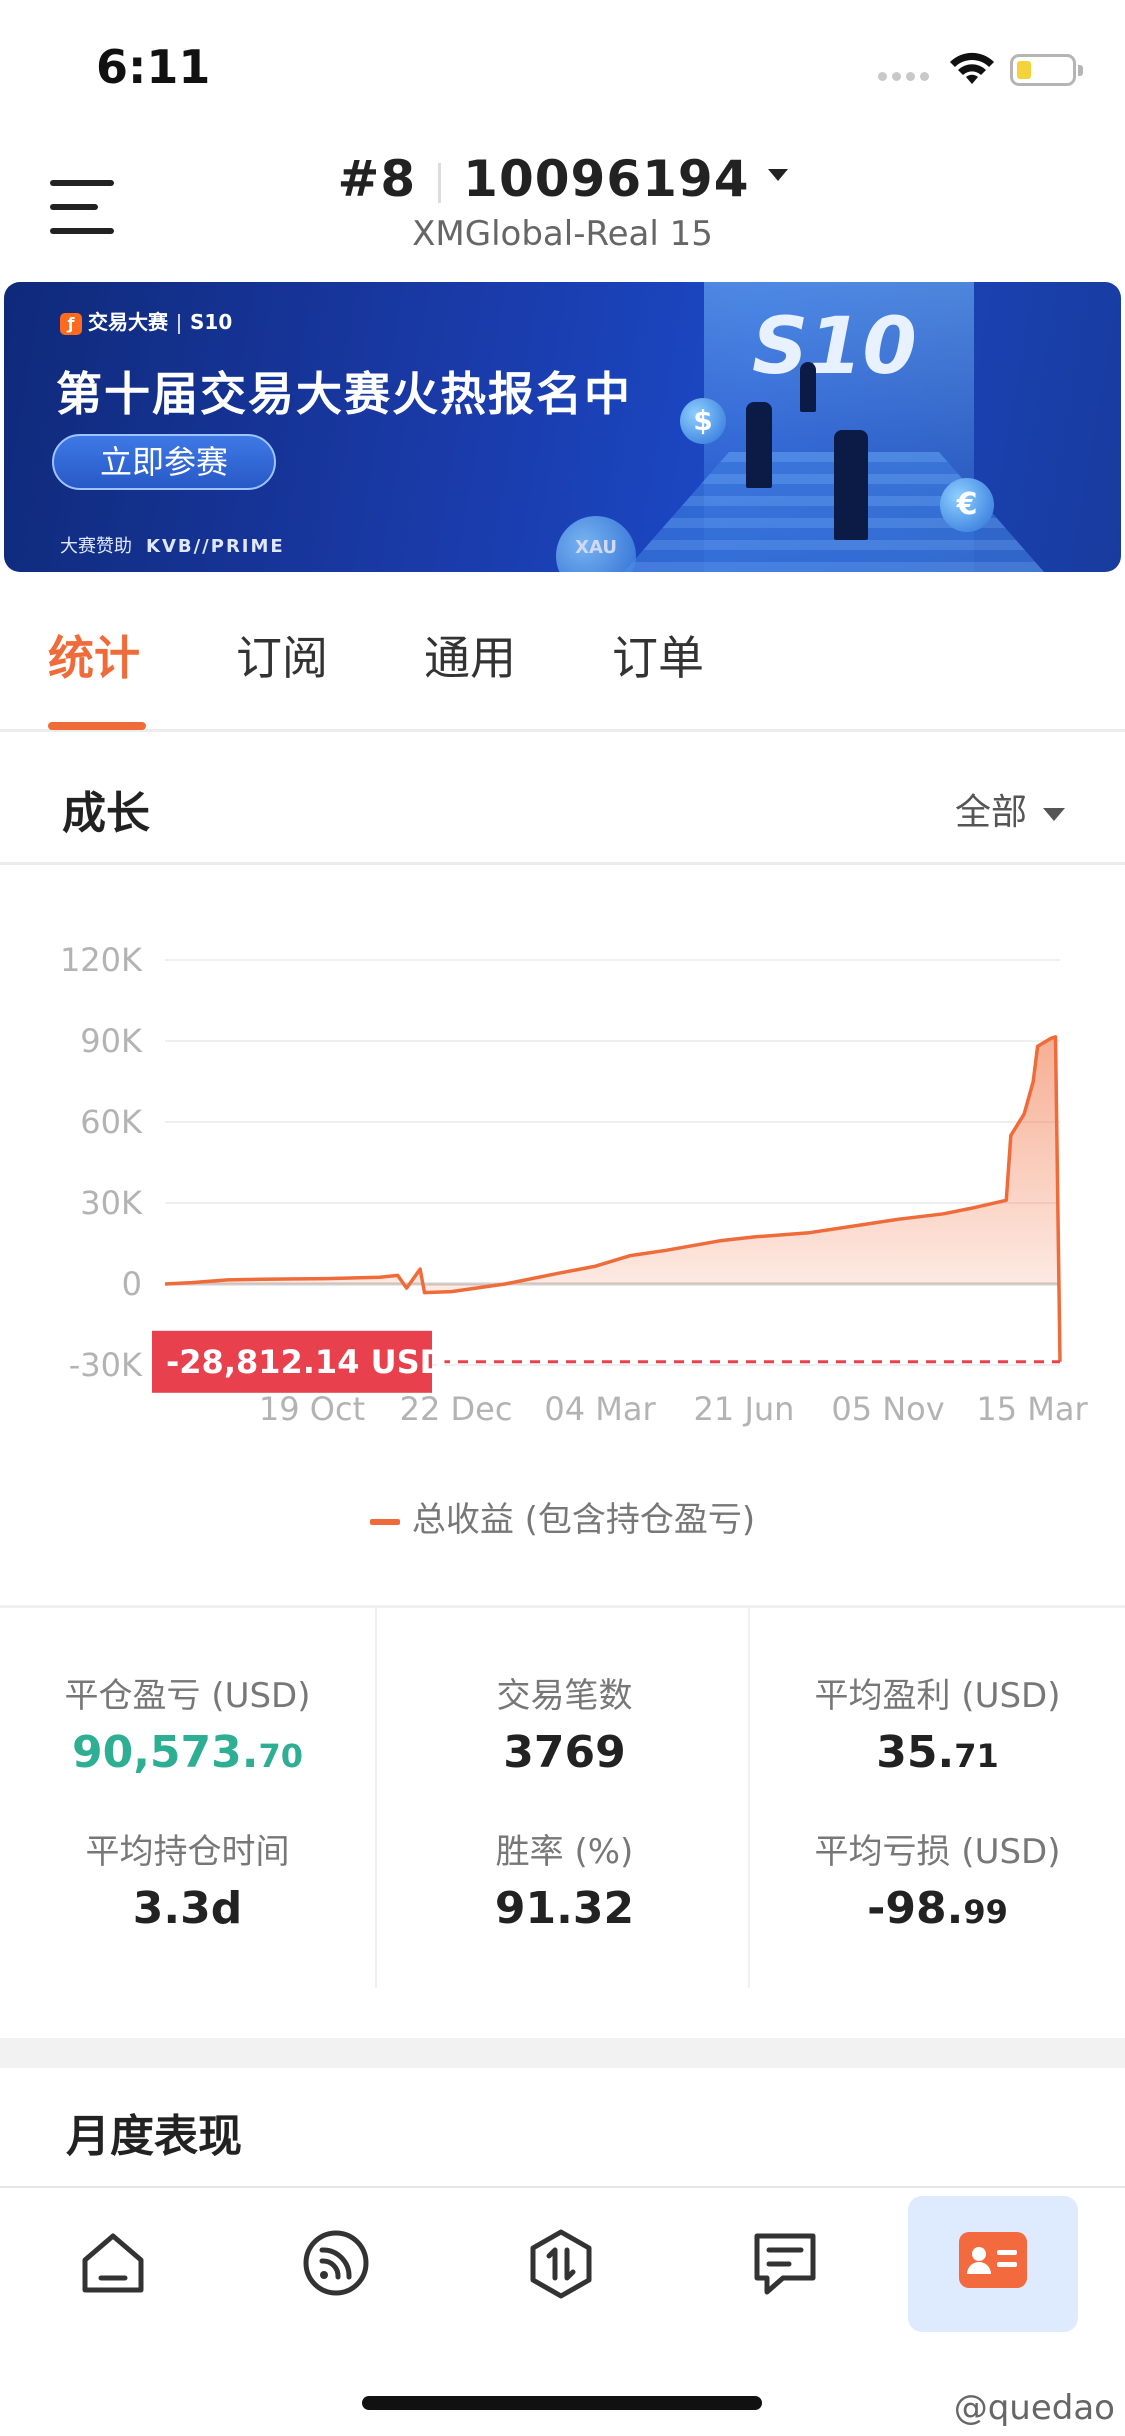 This screenshot has height=2436, width=1125. Describe the element at coordinates (596, 544) in the screenshot. I see `gold-coin-icon: XAU` at that location.